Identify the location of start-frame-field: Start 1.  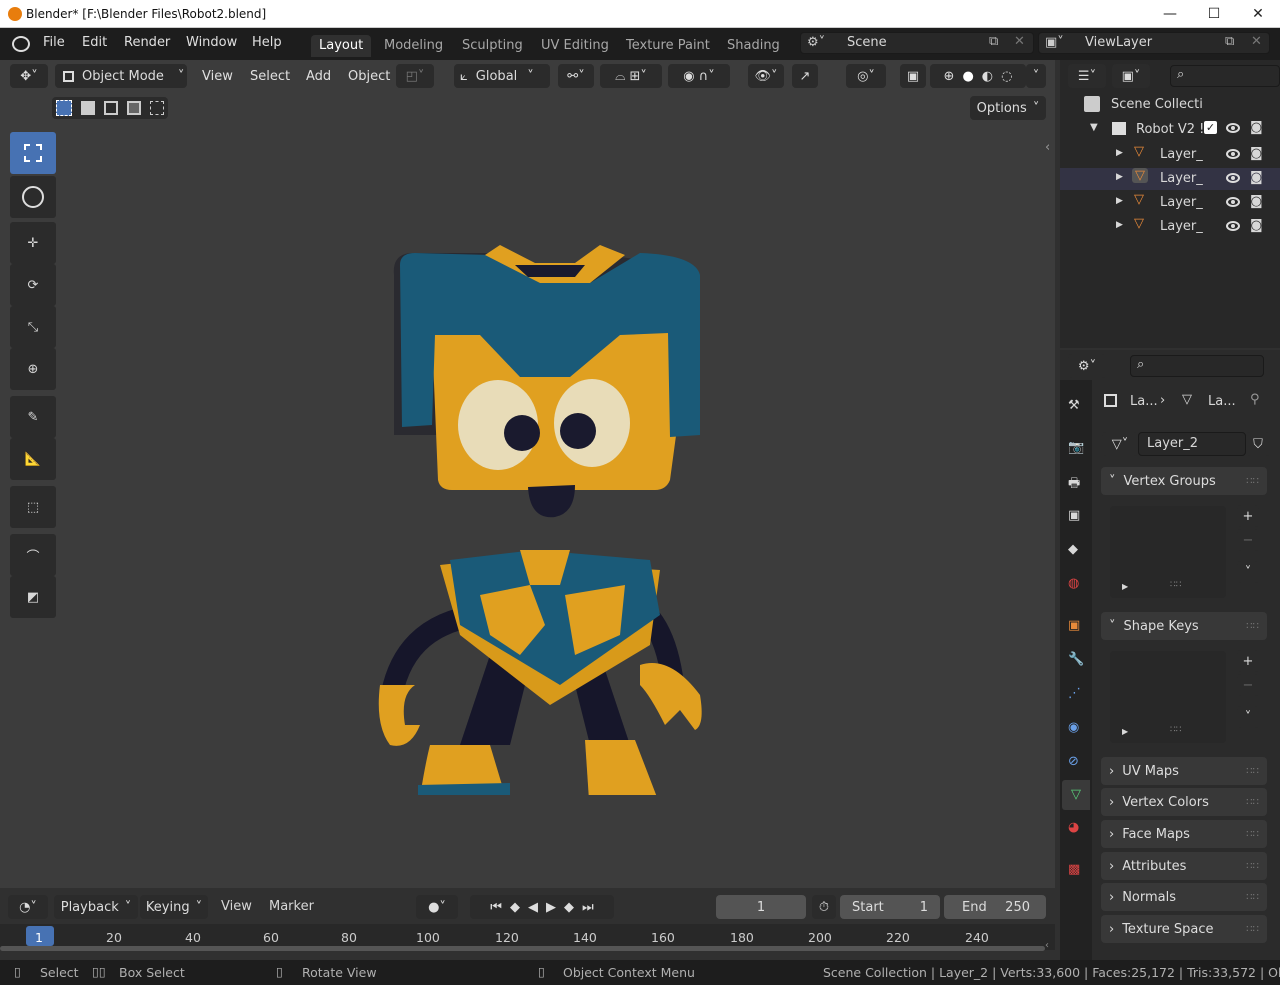
(890, 907).